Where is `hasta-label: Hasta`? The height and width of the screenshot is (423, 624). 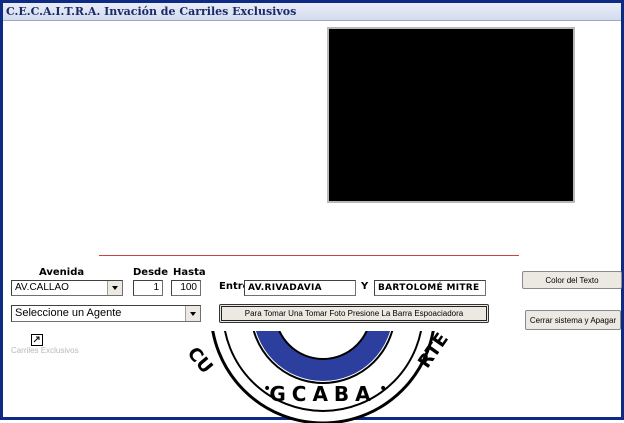 hasta-label: Hasta is located at coordinates (189, 272).